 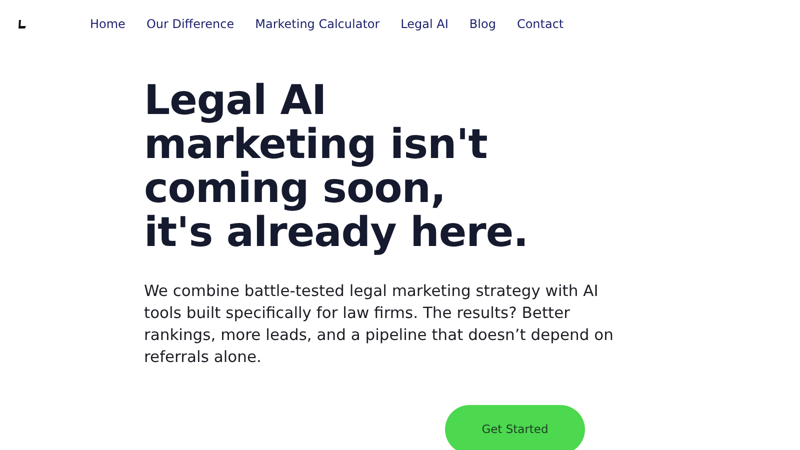 I want to click on hero-description: We combine battle-tested legal marketing strategy with AI tools built specifically for law firms. The results? Better rankings, more leads, and a pipeline that doesn’t depend on referrals alone., so click(x=379, y=324).